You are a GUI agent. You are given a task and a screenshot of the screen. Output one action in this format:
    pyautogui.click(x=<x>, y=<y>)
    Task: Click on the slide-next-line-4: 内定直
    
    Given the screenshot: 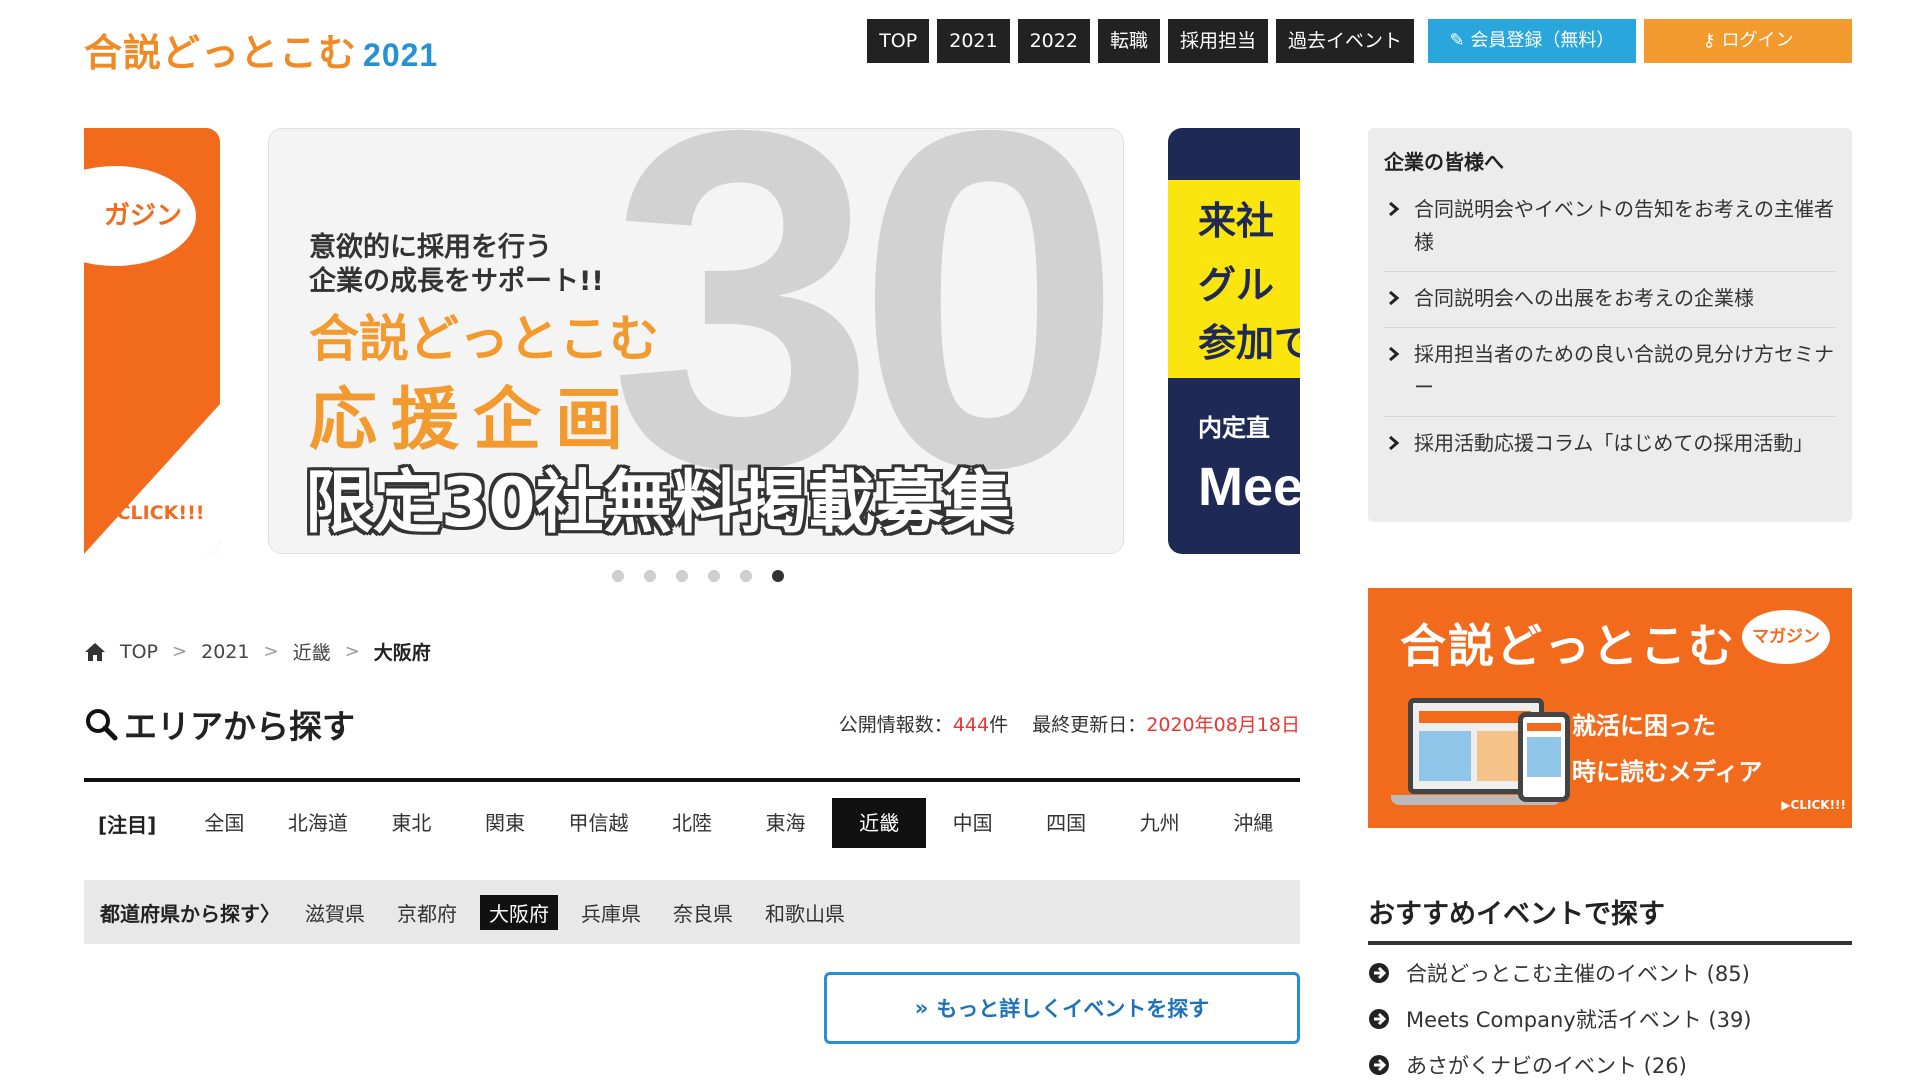 What is the action you would take?
    pyautogui.click(x=1234, y=428)
    